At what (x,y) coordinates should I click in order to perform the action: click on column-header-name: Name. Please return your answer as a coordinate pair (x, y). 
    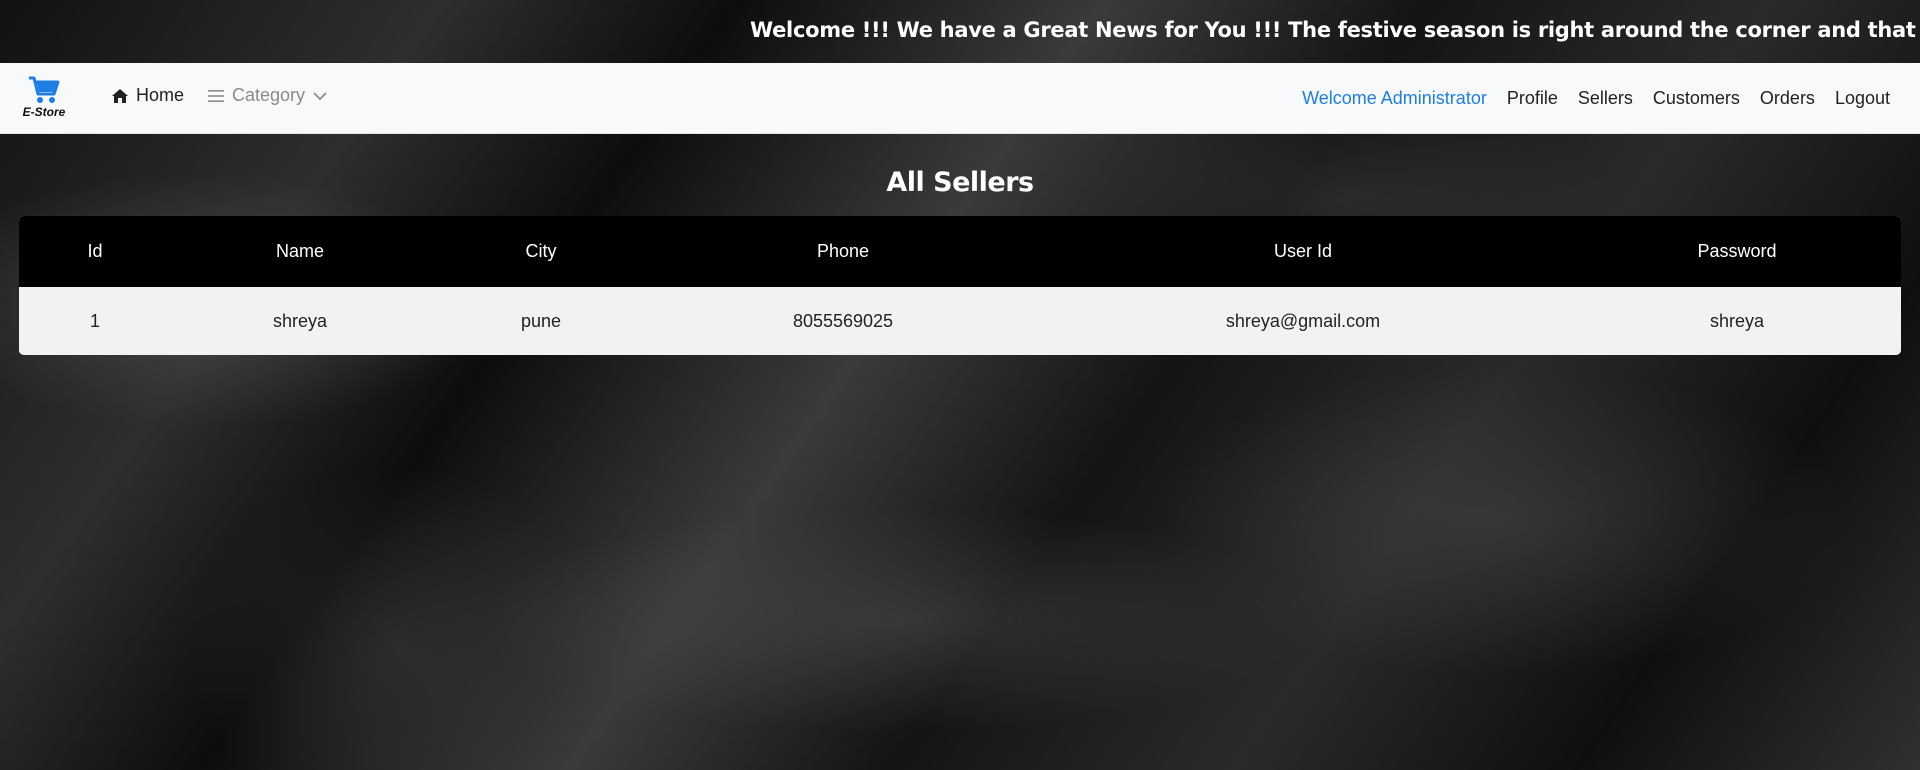
    Looking at the image, I should click on (299, 251).